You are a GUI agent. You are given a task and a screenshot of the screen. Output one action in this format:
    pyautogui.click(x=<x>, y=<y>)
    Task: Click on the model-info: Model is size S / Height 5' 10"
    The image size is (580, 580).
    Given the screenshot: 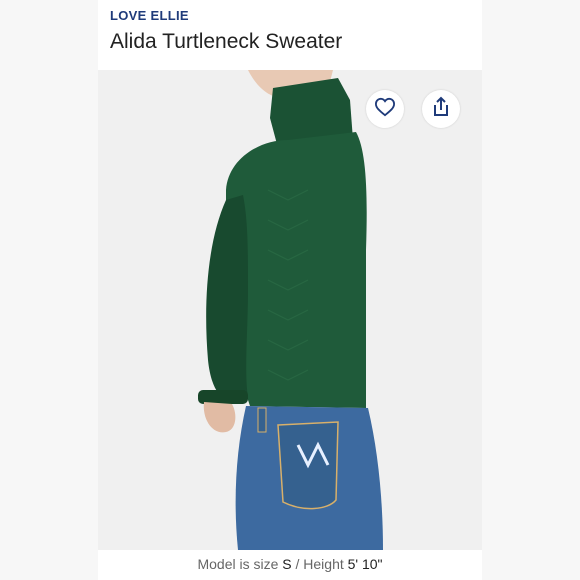 What is the action you would take?
    pyautogui.click(x=290, y=565)
    